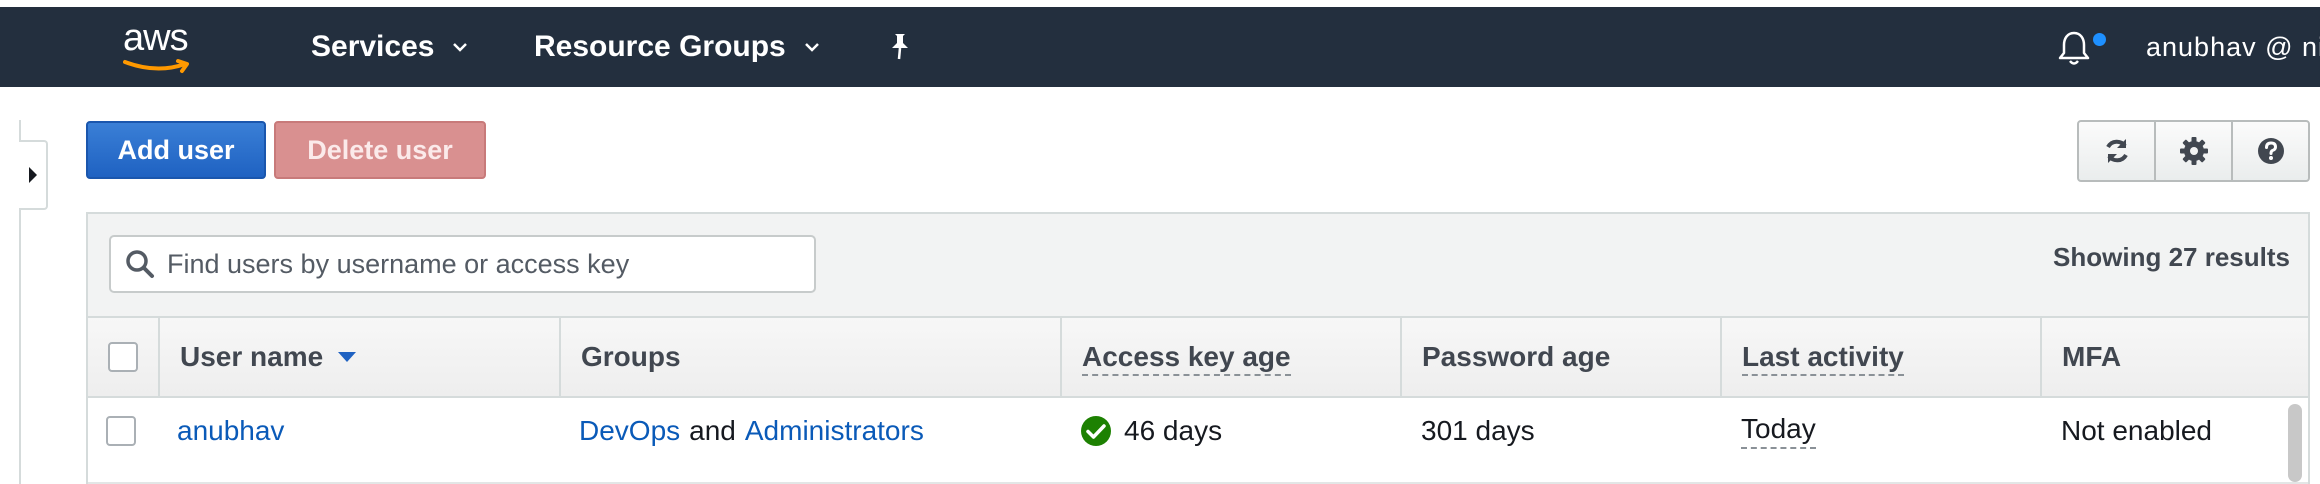  Describe the element at coordinates (380, 150) in the screenshot. I see `delete-user-button: Delete user` at that location.